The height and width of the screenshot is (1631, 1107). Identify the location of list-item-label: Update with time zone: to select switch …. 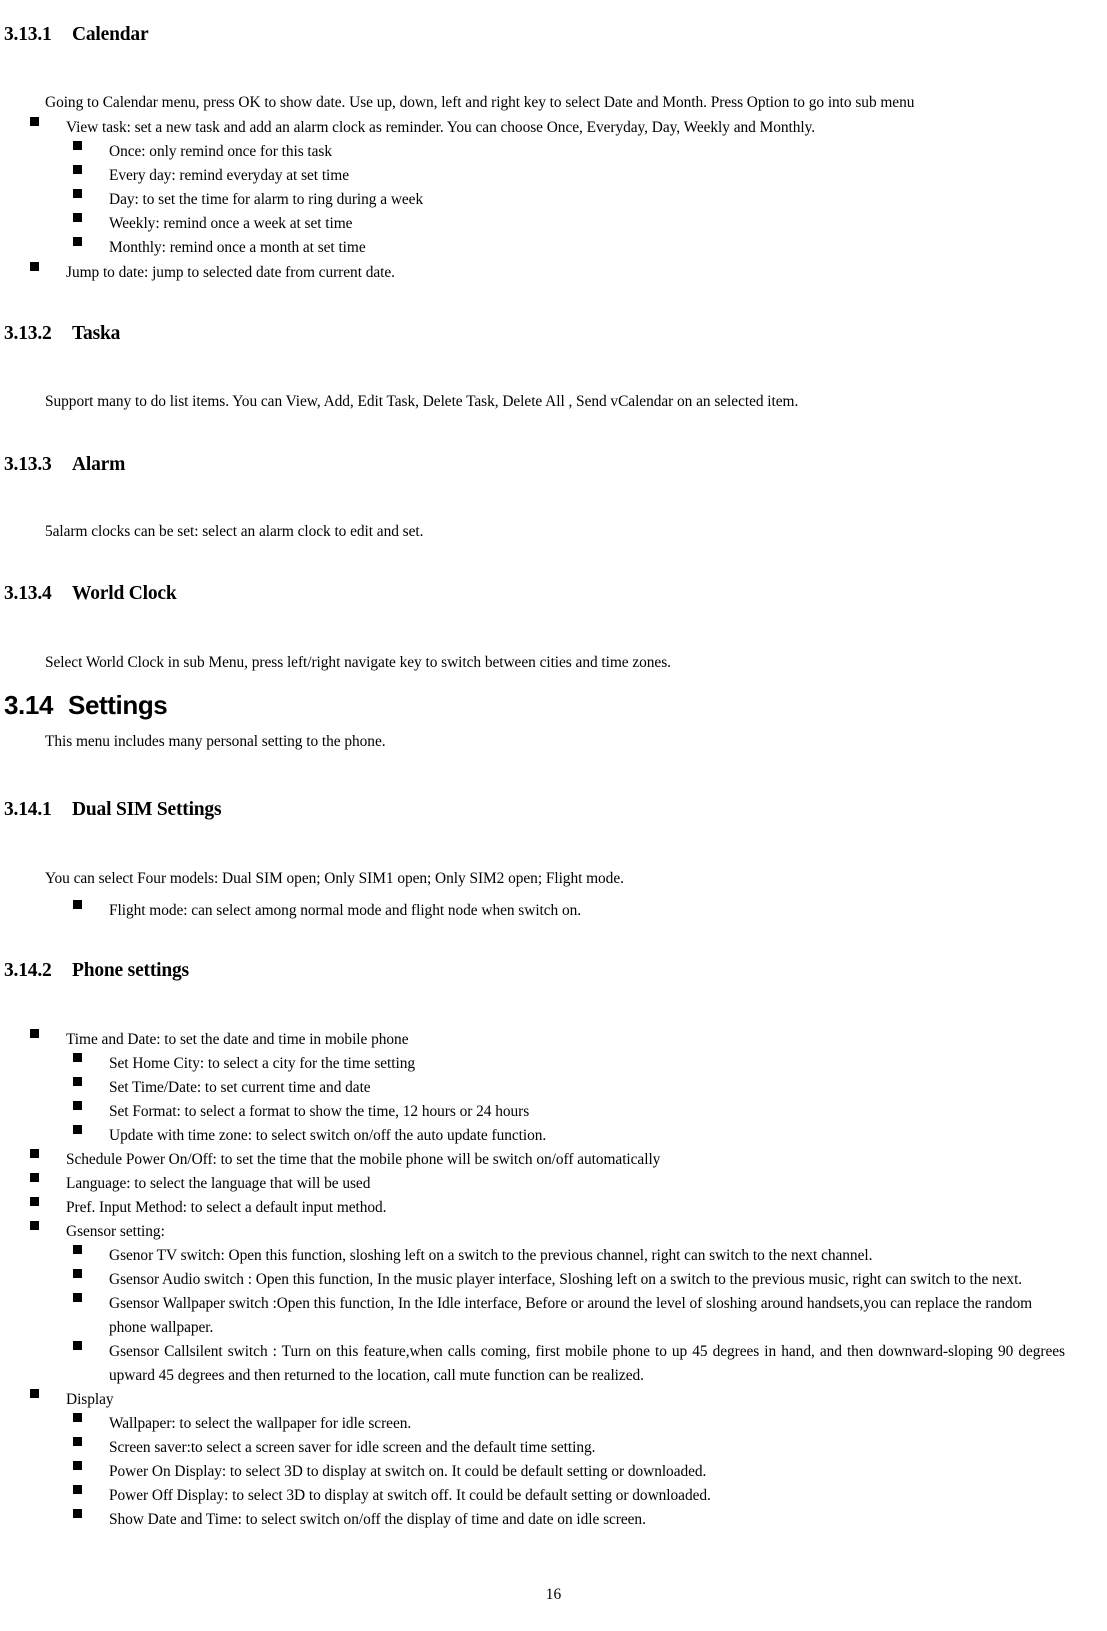
(328, 1135).